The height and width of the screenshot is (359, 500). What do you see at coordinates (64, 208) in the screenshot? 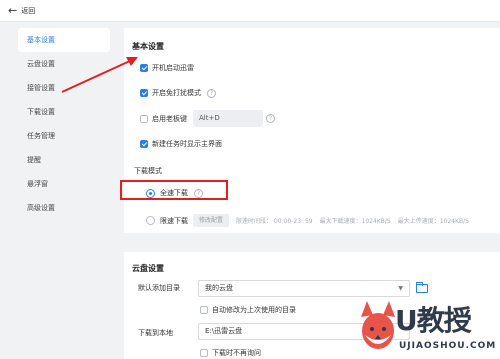
I see `sidebar-item-advanced: 高级设置` at bounding box center [64, 208].